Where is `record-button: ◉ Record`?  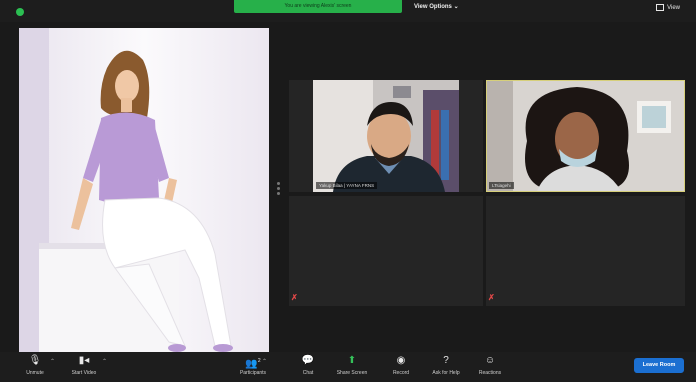 record-button: ◉ Record is located at coordinates (401, 365).